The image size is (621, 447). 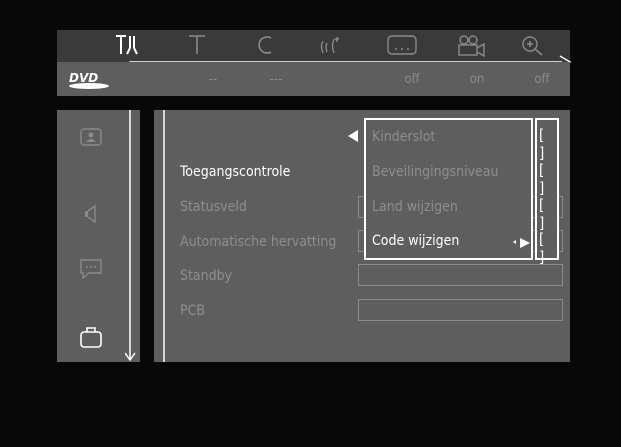 What do you see at coordinates (415, 207) in the screenshot?
I see `submenu-item-land-wijzigen: Land wijzigen` at bounding box center [415, 207].